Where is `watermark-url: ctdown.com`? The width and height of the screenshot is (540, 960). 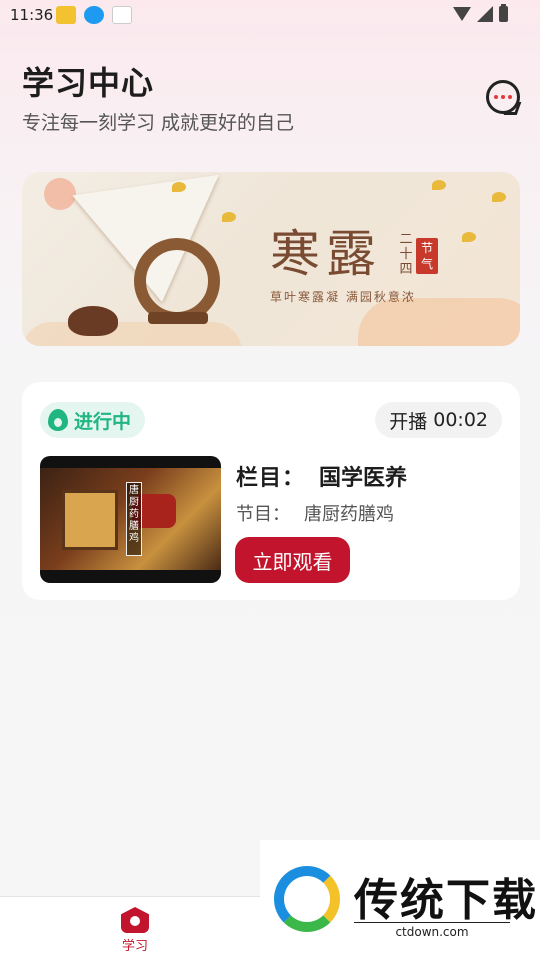
watermark-url: ctdown.com is located at coordinates (432, 930).